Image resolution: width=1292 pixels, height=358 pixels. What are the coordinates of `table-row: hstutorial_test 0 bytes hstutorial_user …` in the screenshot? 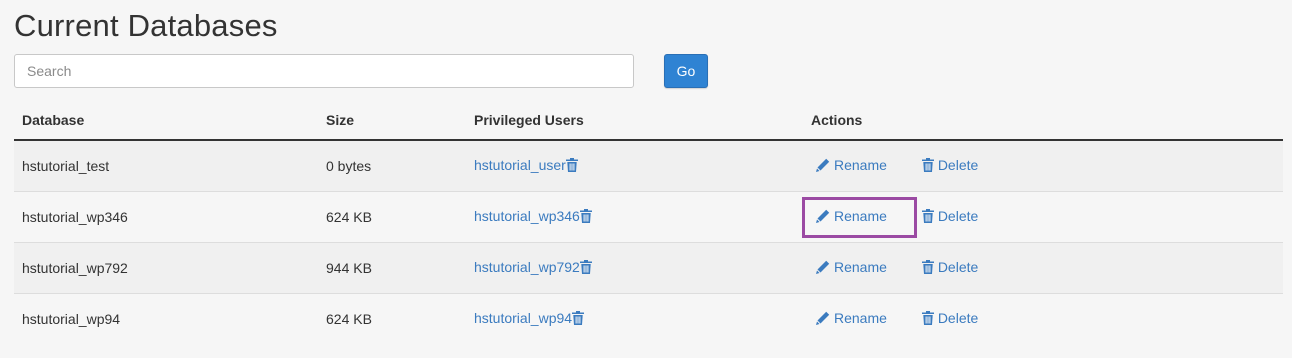 It's located at (648, 165).